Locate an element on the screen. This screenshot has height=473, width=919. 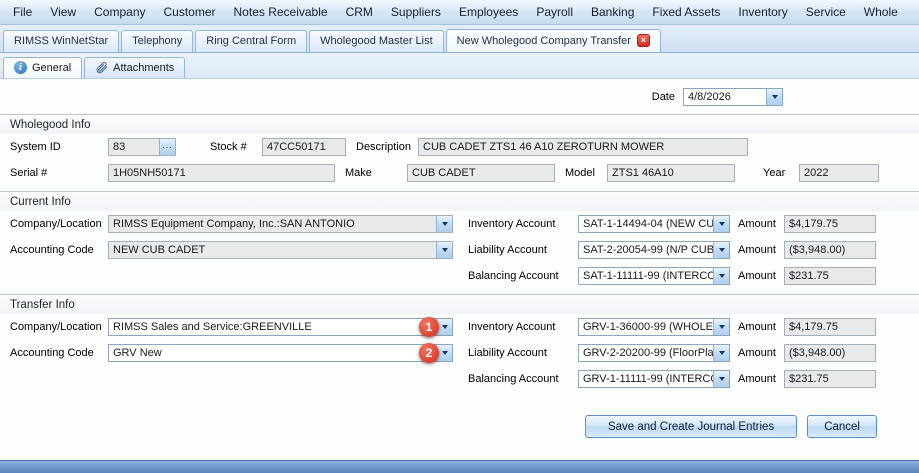
tab-new-wholegood-company-transfer: New Wholegood Company Transfer × is located at coordinates (553, 40).